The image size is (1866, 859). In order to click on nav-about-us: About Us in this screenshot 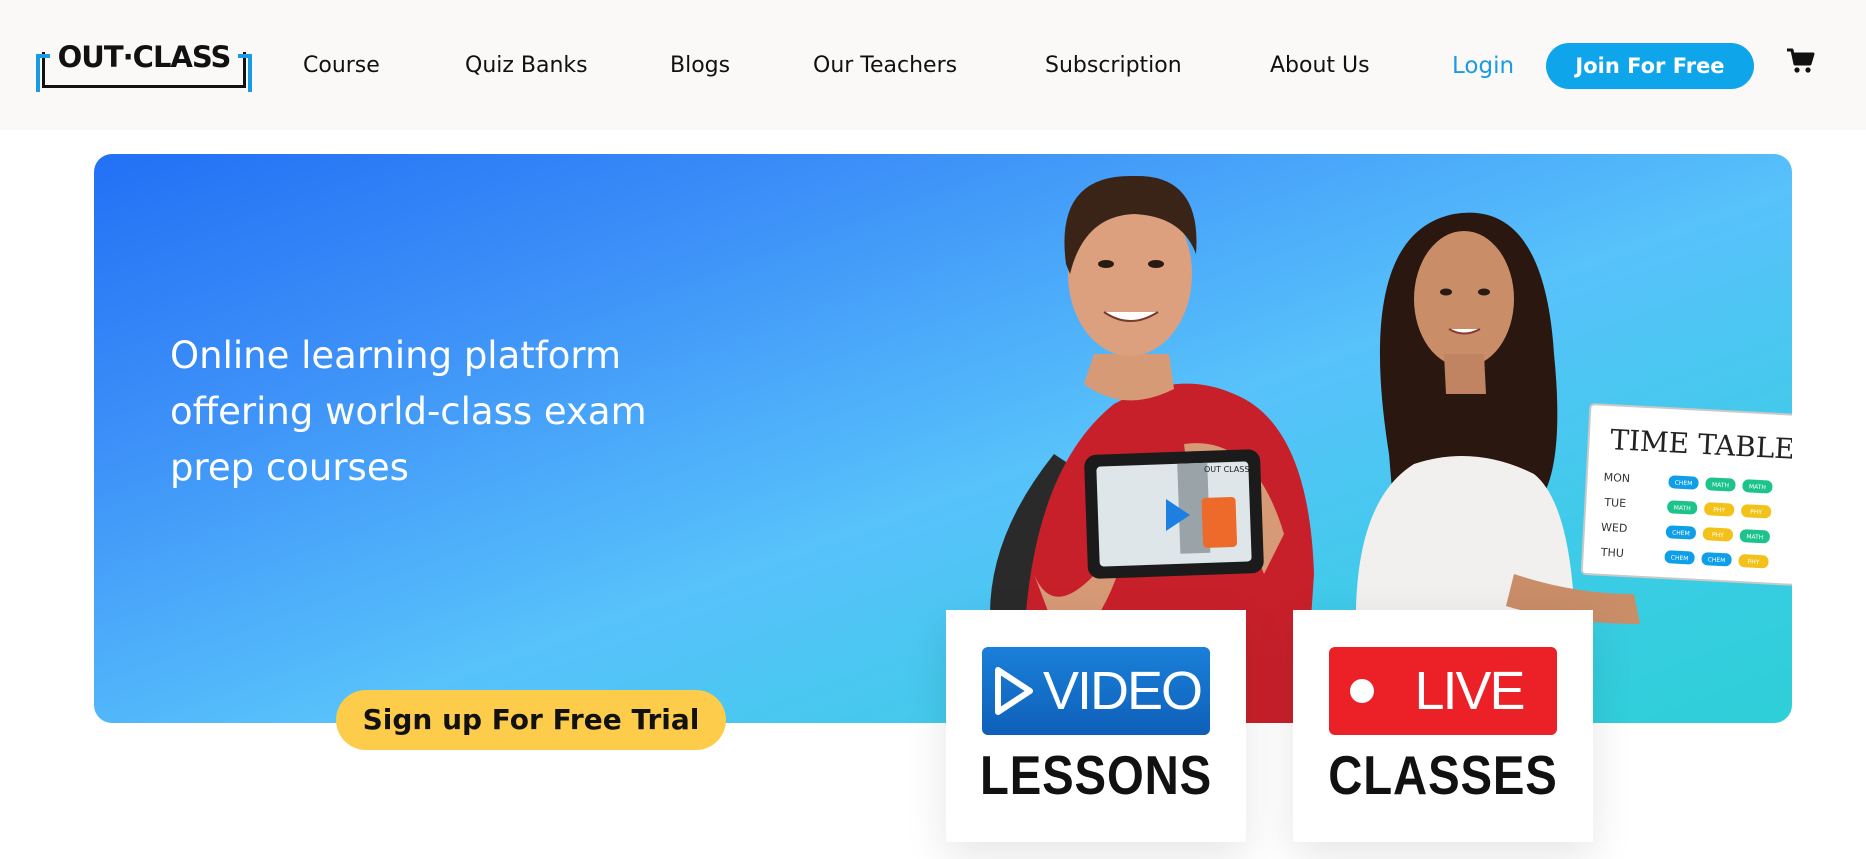, I will do `click(1320, 66)`.